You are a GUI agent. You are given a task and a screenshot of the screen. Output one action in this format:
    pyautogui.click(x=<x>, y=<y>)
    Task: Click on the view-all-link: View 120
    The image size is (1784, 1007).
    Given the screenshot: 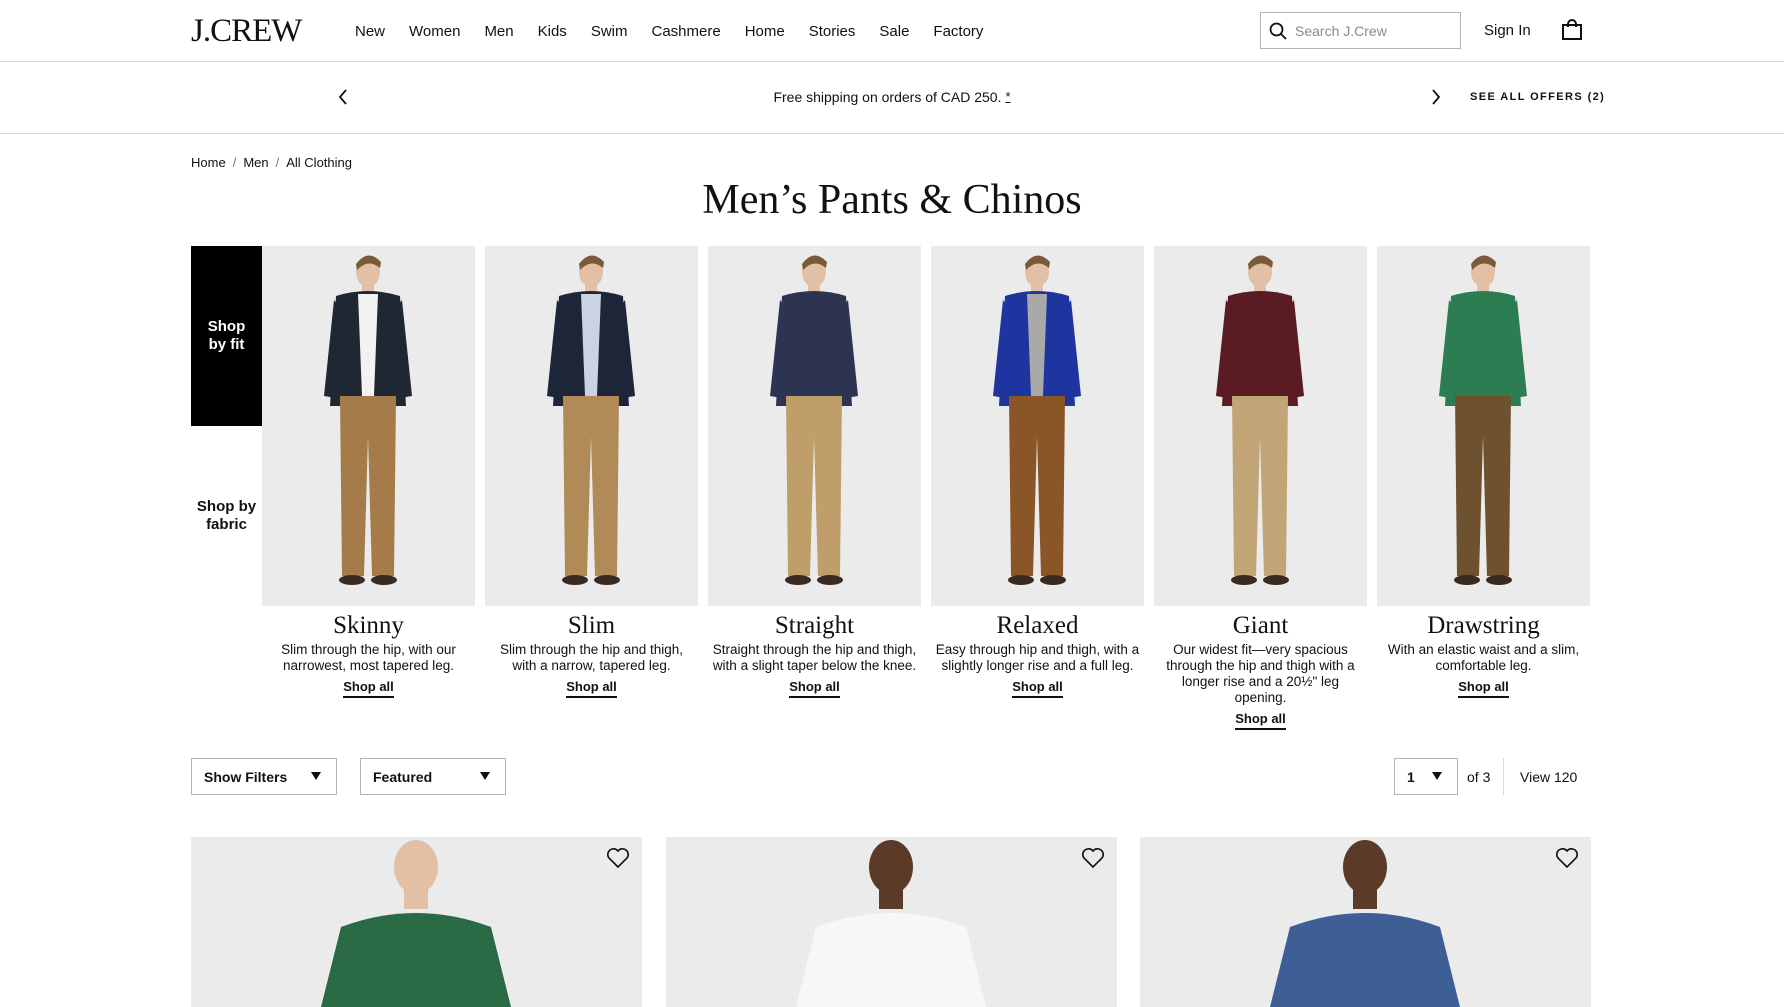 What is the action you would take?
    pyautogui.click(x=1548, y=777)
    